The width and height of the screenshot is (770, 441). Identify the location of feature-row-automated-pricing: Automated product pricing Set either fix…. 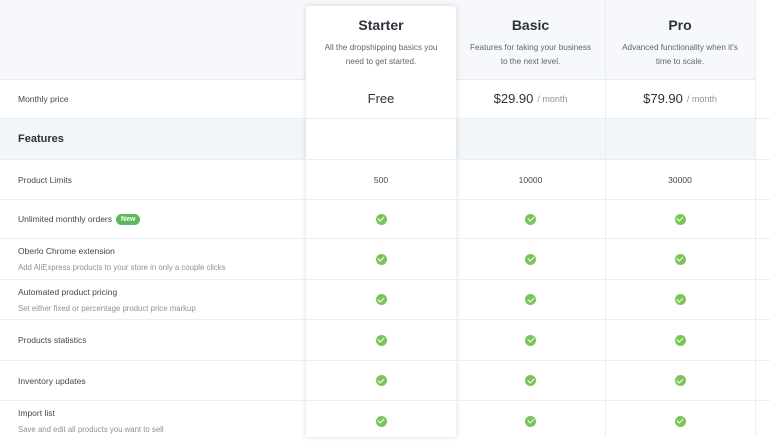
(385, 300).